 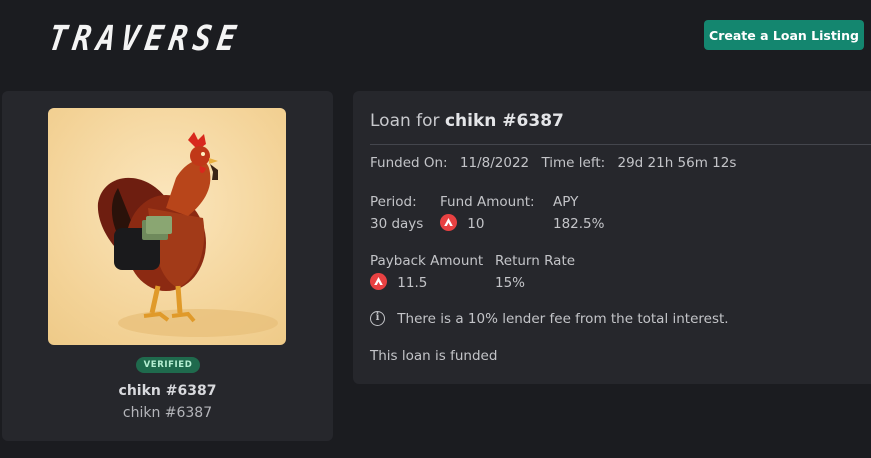 I want to click on time-left-label: Time left:, so click(x=573, y=163).